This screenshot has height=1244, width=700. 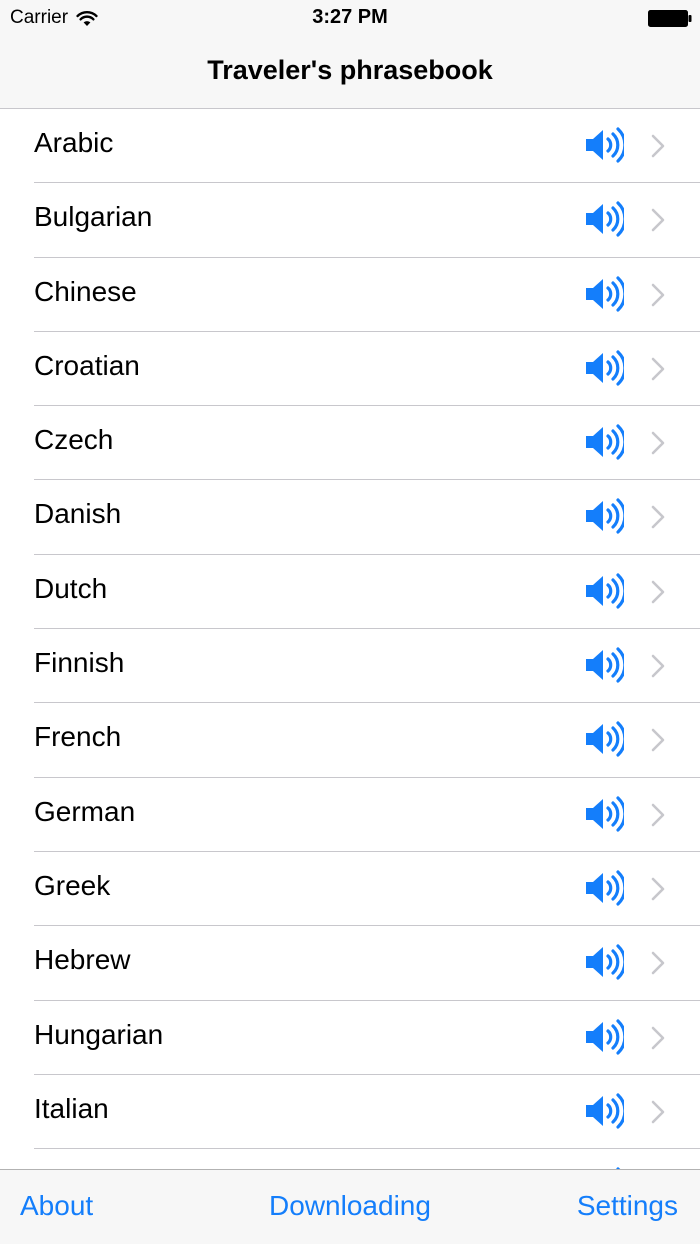 I want to click on language-label: Hungarian, so click(x=99, y=1034).